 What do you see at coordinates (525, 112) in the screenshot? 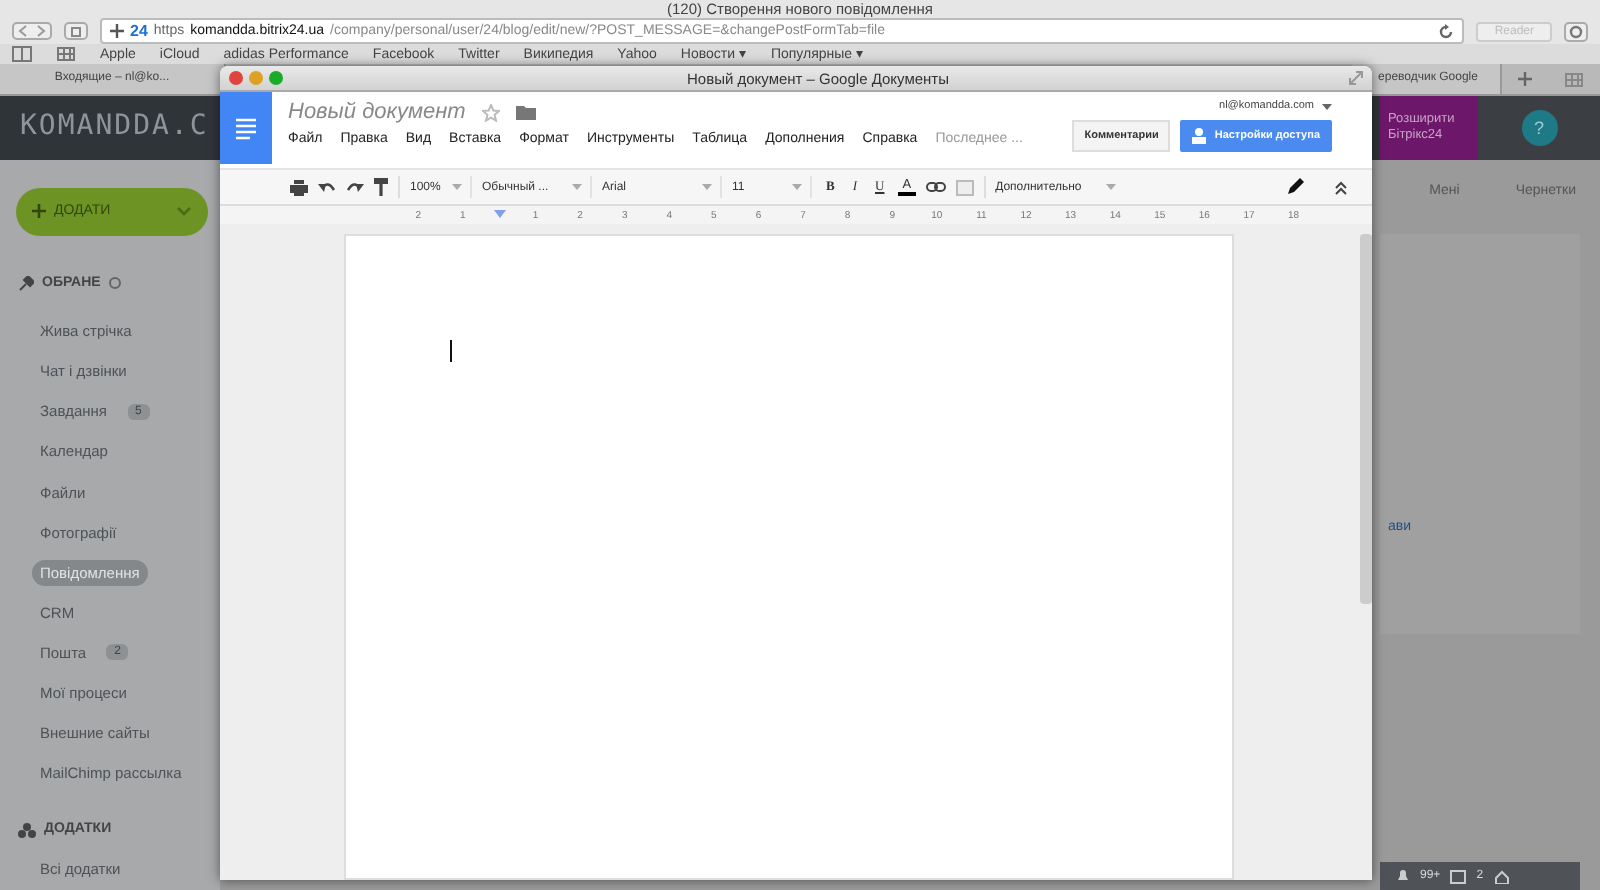
I see `folder-icon` at bounding box center [525, 112].